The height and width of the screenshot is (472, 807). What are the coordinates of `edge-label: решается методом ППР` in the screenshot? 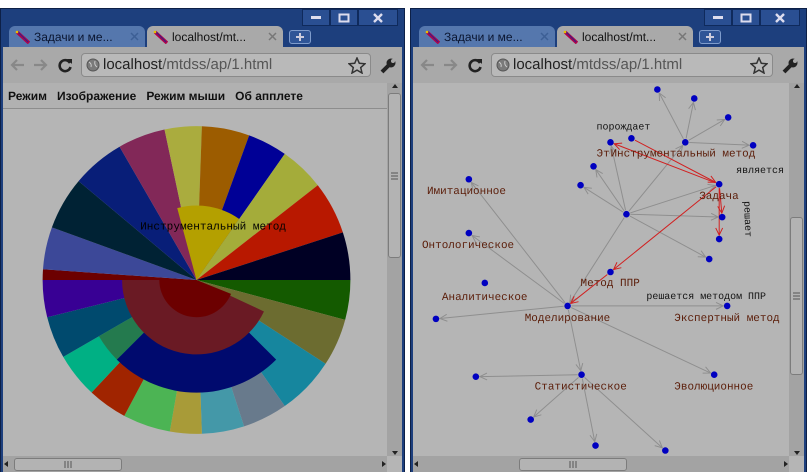 It's located at (706, 296).